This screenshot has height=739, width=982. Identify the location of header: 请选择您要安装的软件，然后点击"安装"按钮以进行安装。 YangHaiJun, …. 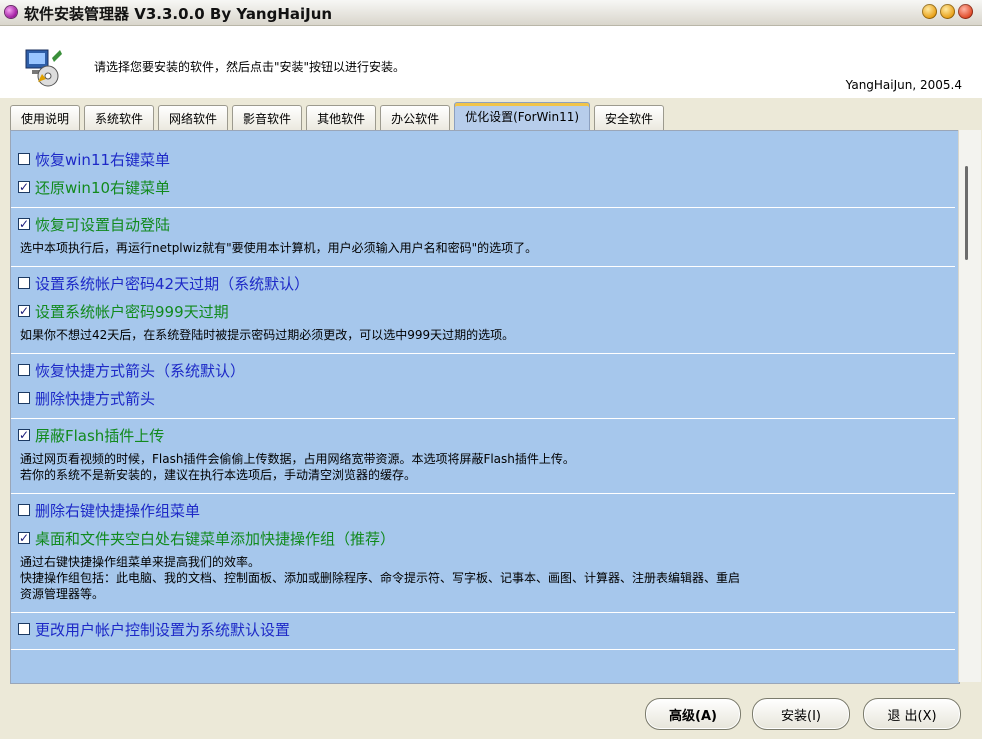
(491, 62).